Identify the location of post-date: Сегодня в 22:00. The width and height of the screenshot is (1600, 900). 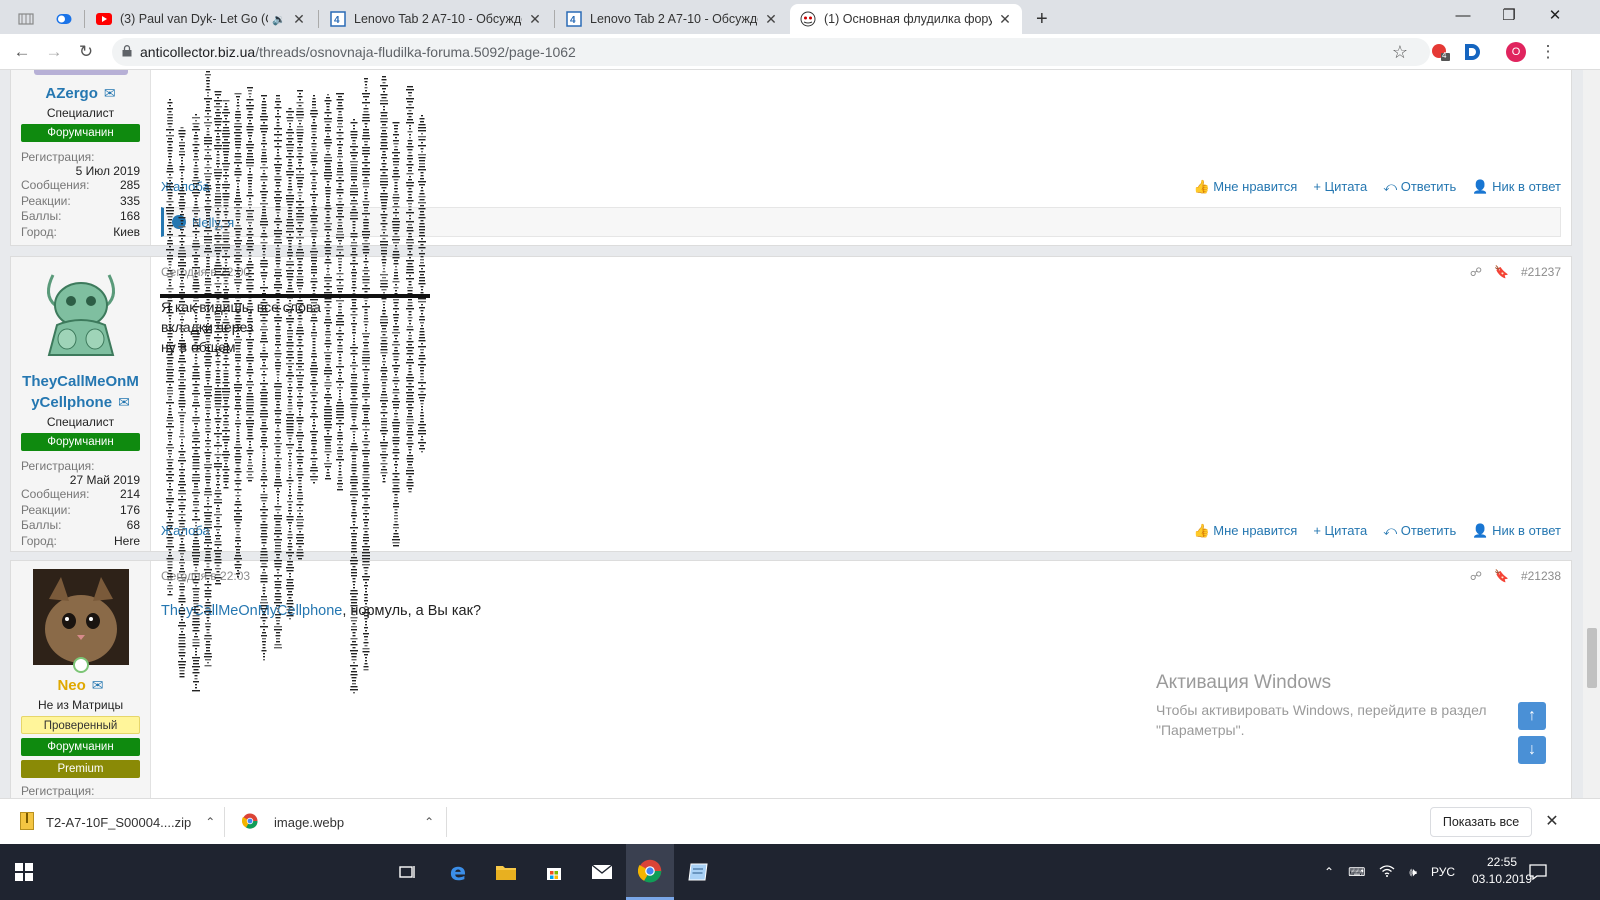
(205, 272).